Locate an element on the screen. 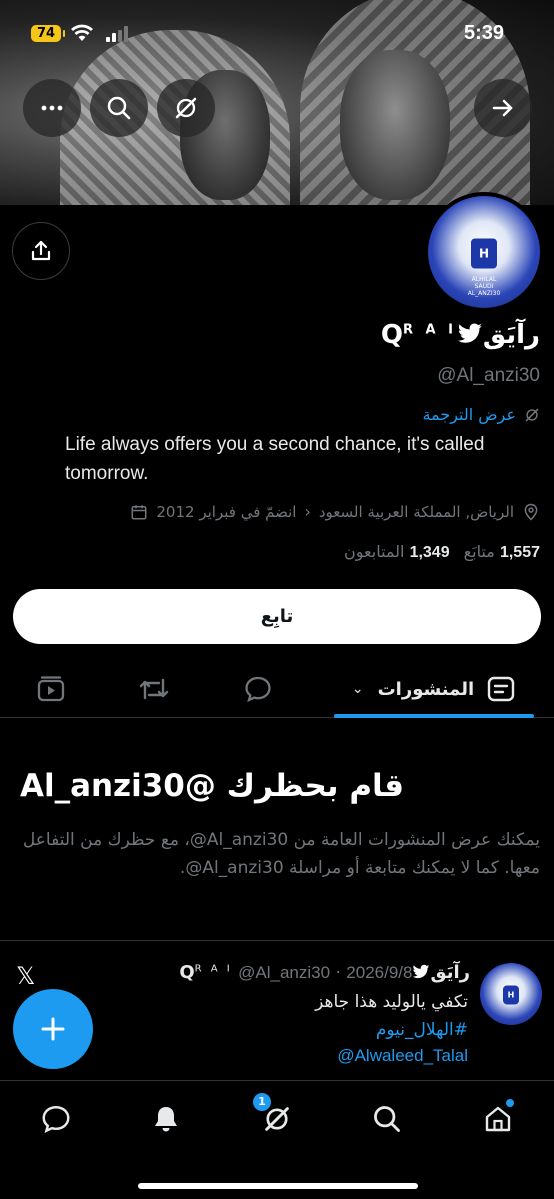 The height and width of the screenshot is (1199, 554). home-icon is located at coordinates (498, 1119).